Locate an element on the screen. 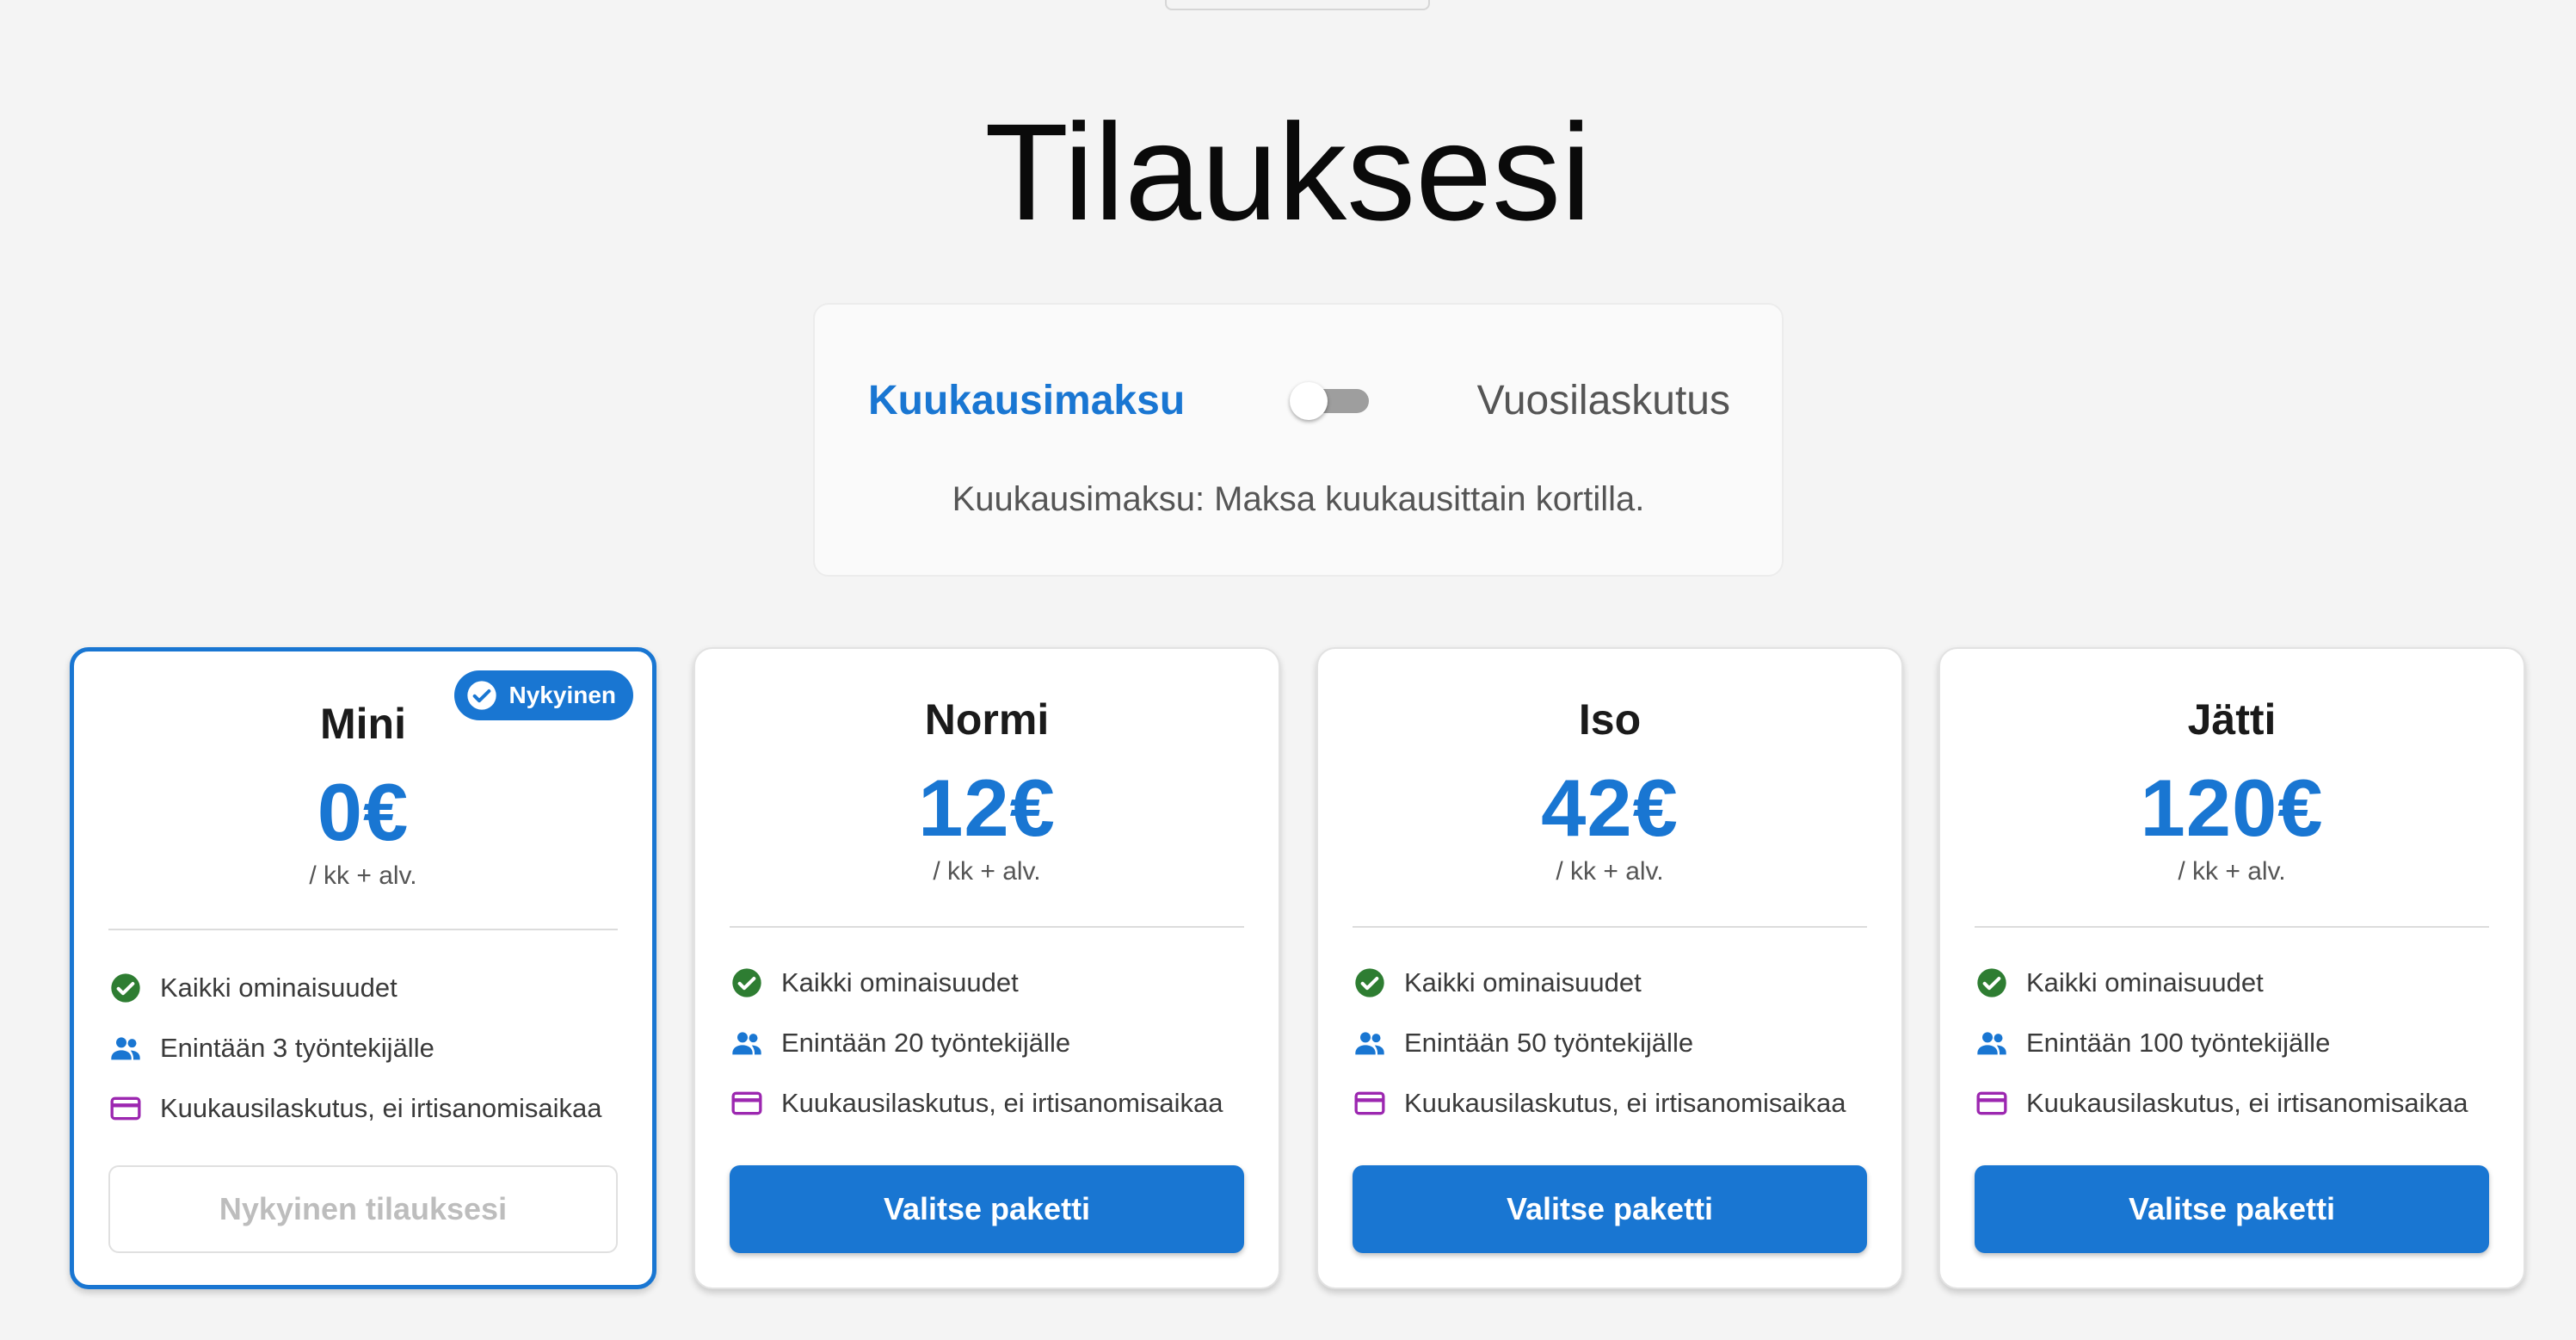 The image size is (2576, 1340). top-tab-edge is located at coordinates (1298, 5).